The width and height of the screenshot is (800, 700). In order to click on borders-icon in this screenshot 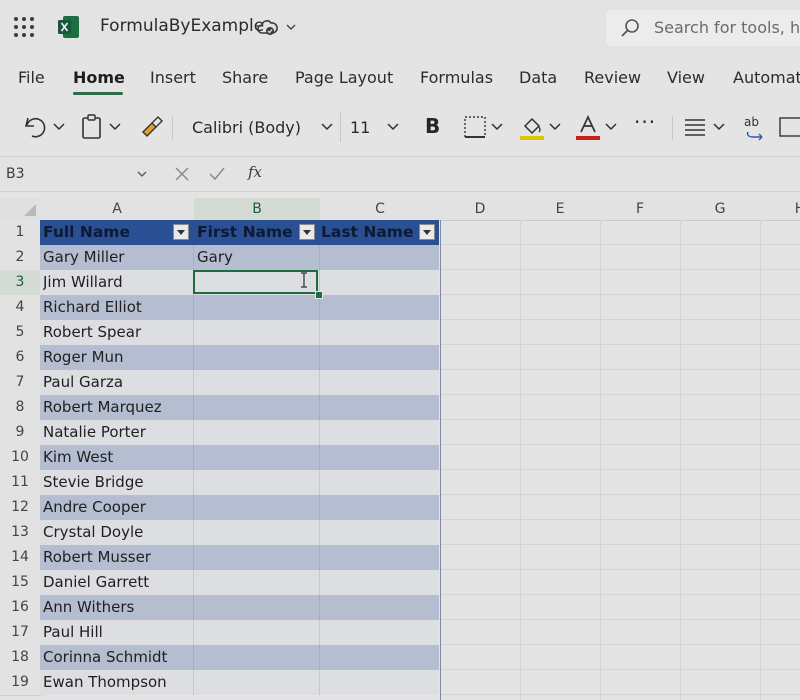, I will do `click(475, 127)`.